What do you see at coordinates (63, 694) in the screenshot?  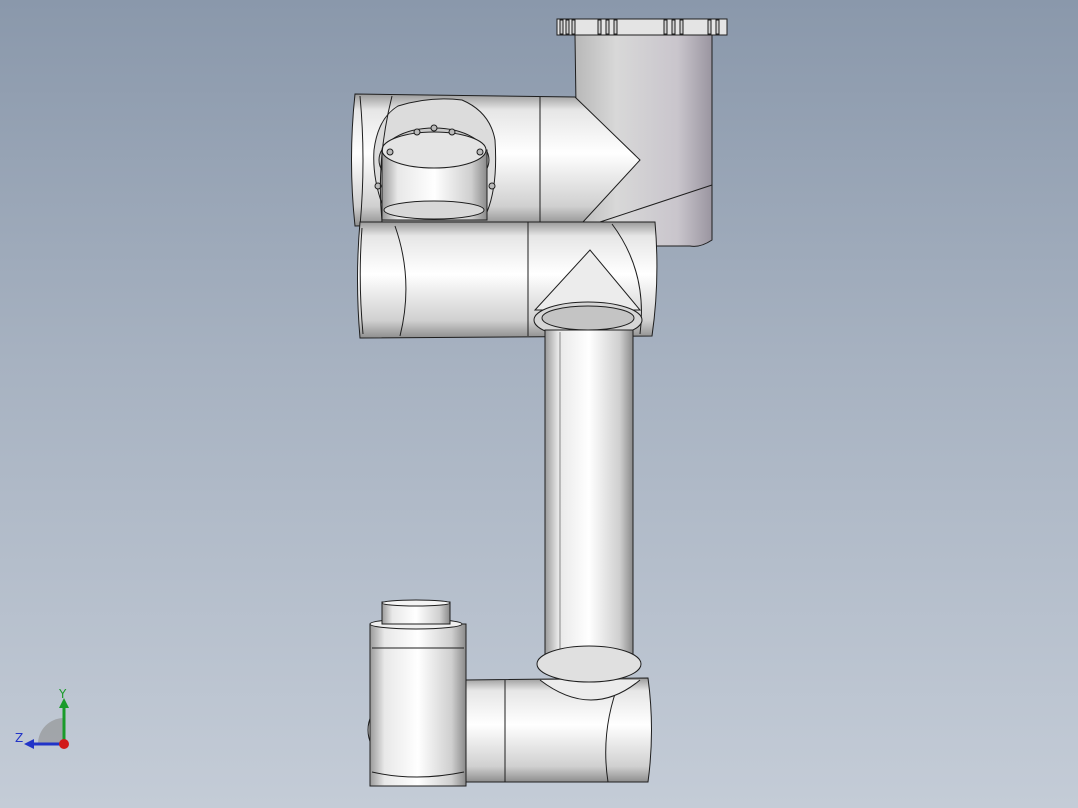 I see `triad-y-label: Y` at bounding box center [63, 694].